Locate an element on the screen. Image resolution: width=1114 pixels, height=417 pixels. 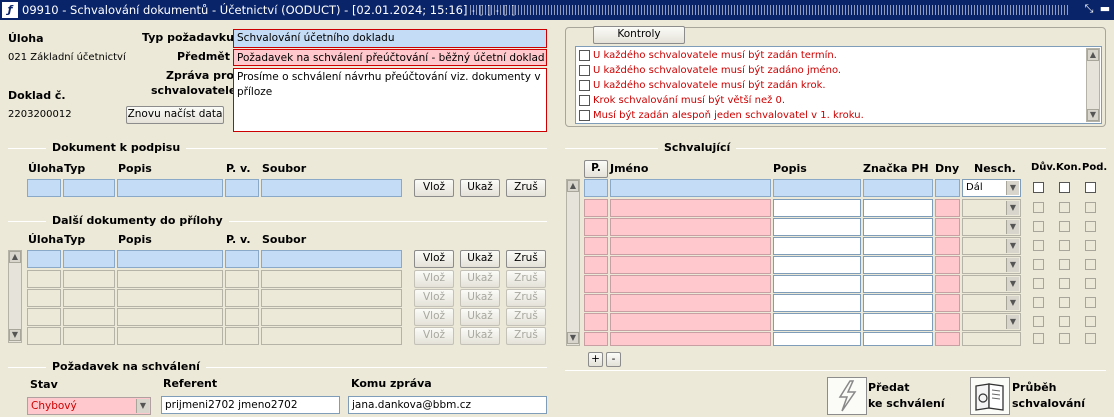
add-approver-button: + is located at coordinates (595, 359).